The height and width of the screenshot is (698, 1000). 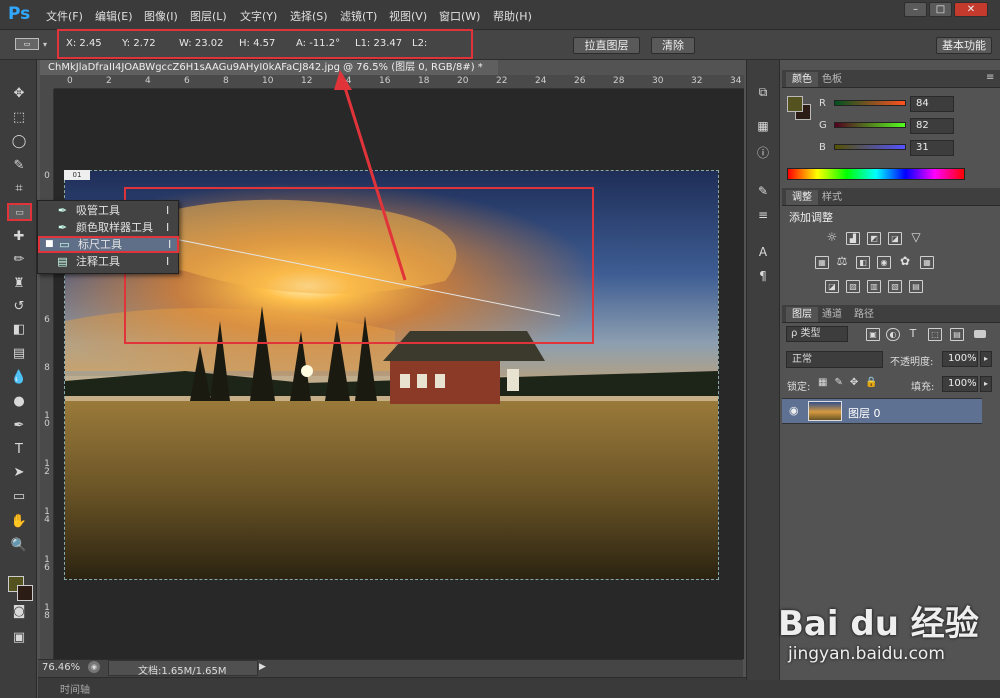 I want to click on gradient-tool-icon: ▤, so click(x=19, y=354).